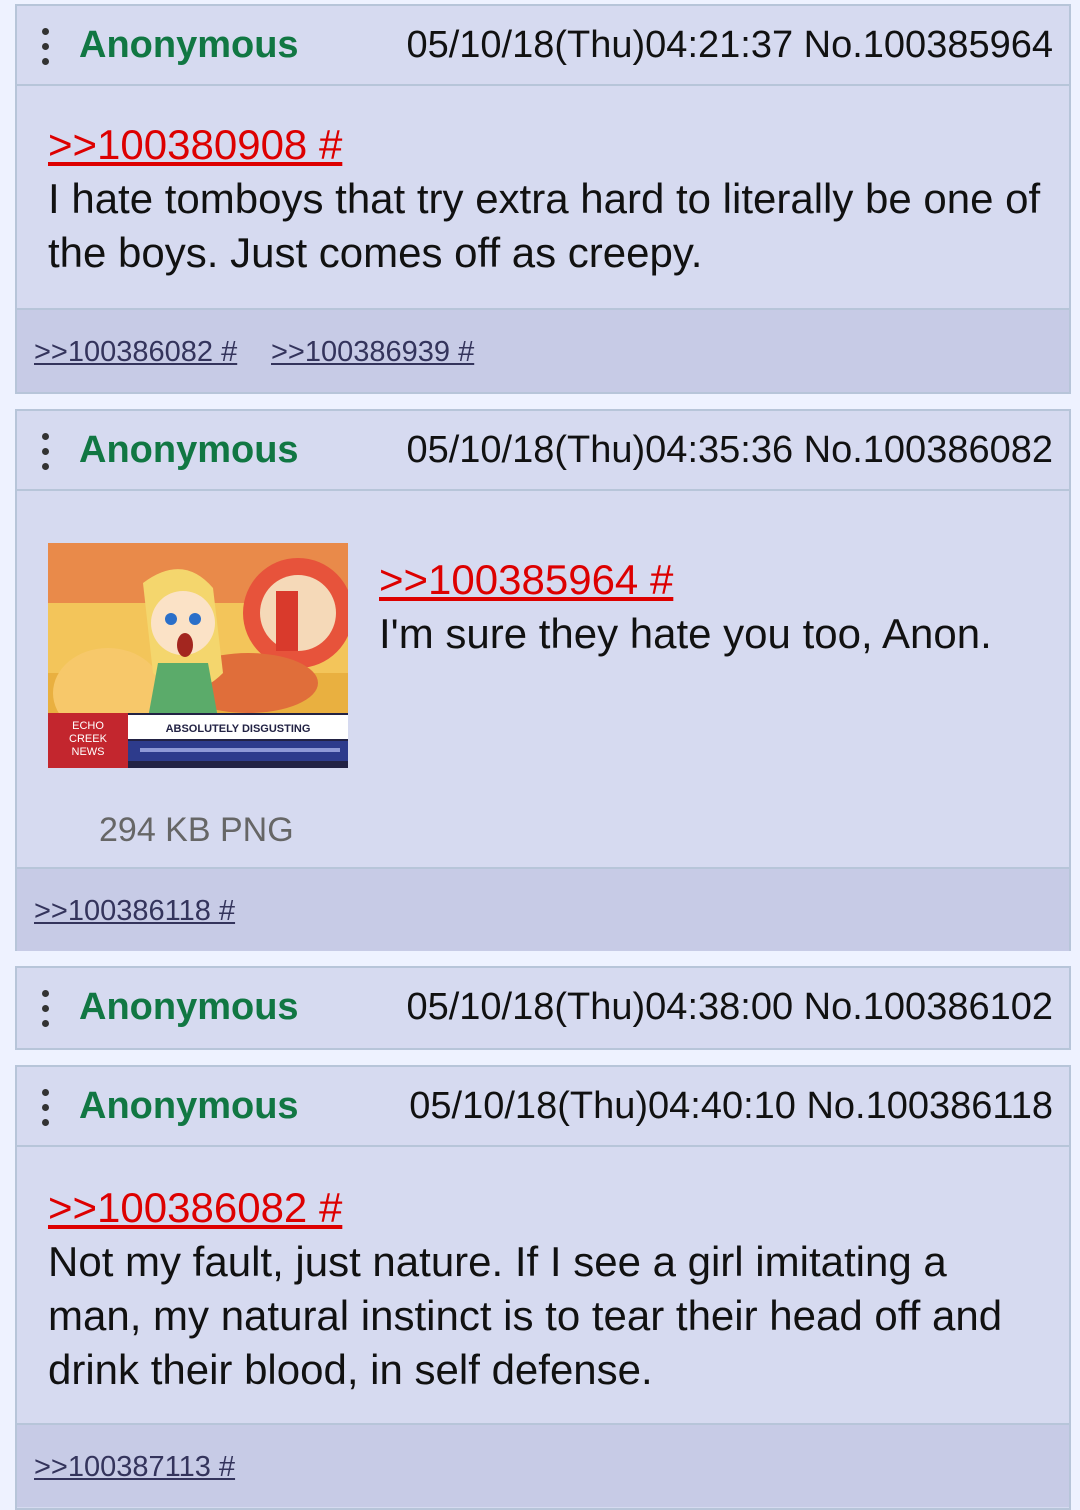  What do you see at coordinates (714, 580) in the screenshot?
I see `quote-link: >>100385964 #` at bounding box center [714, 580].